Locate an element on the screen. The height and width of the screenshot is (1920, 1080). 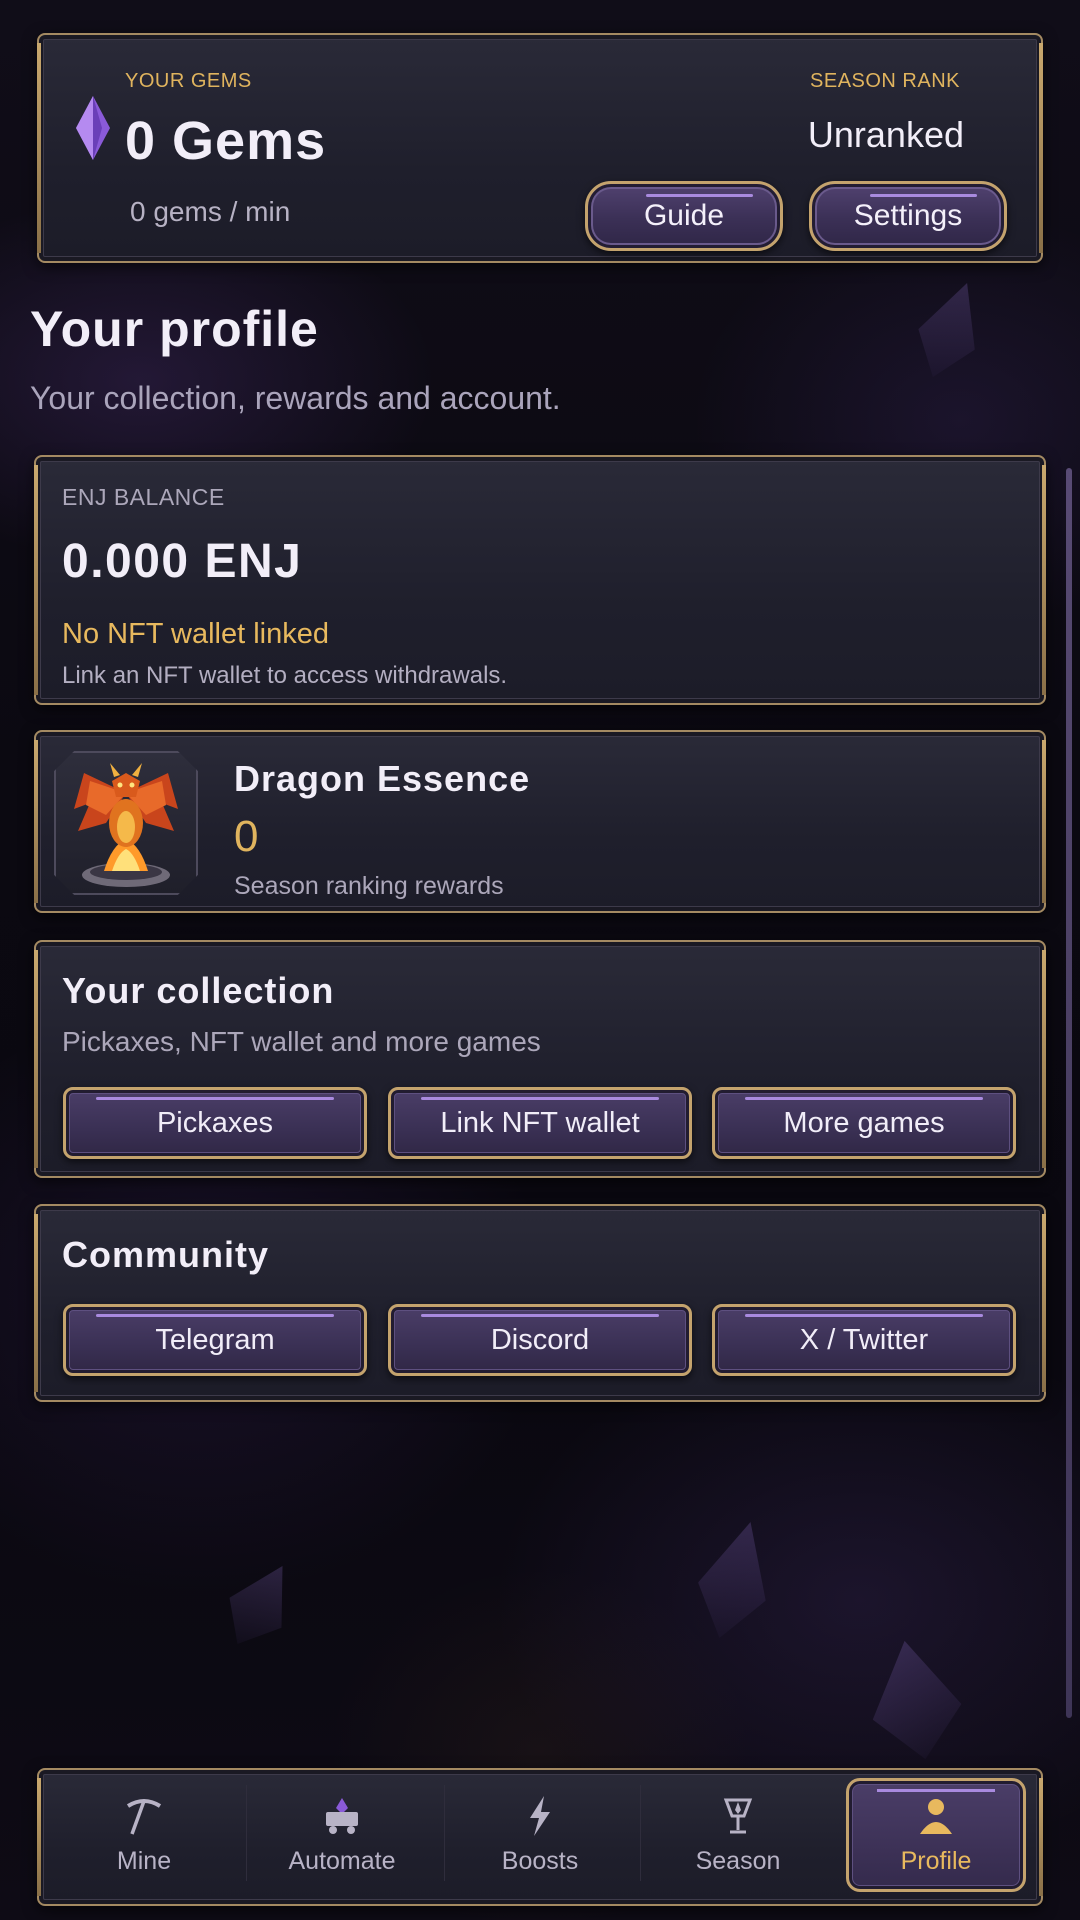
nav-item-profile-content: Profile is located at coordinates (936, 1833).